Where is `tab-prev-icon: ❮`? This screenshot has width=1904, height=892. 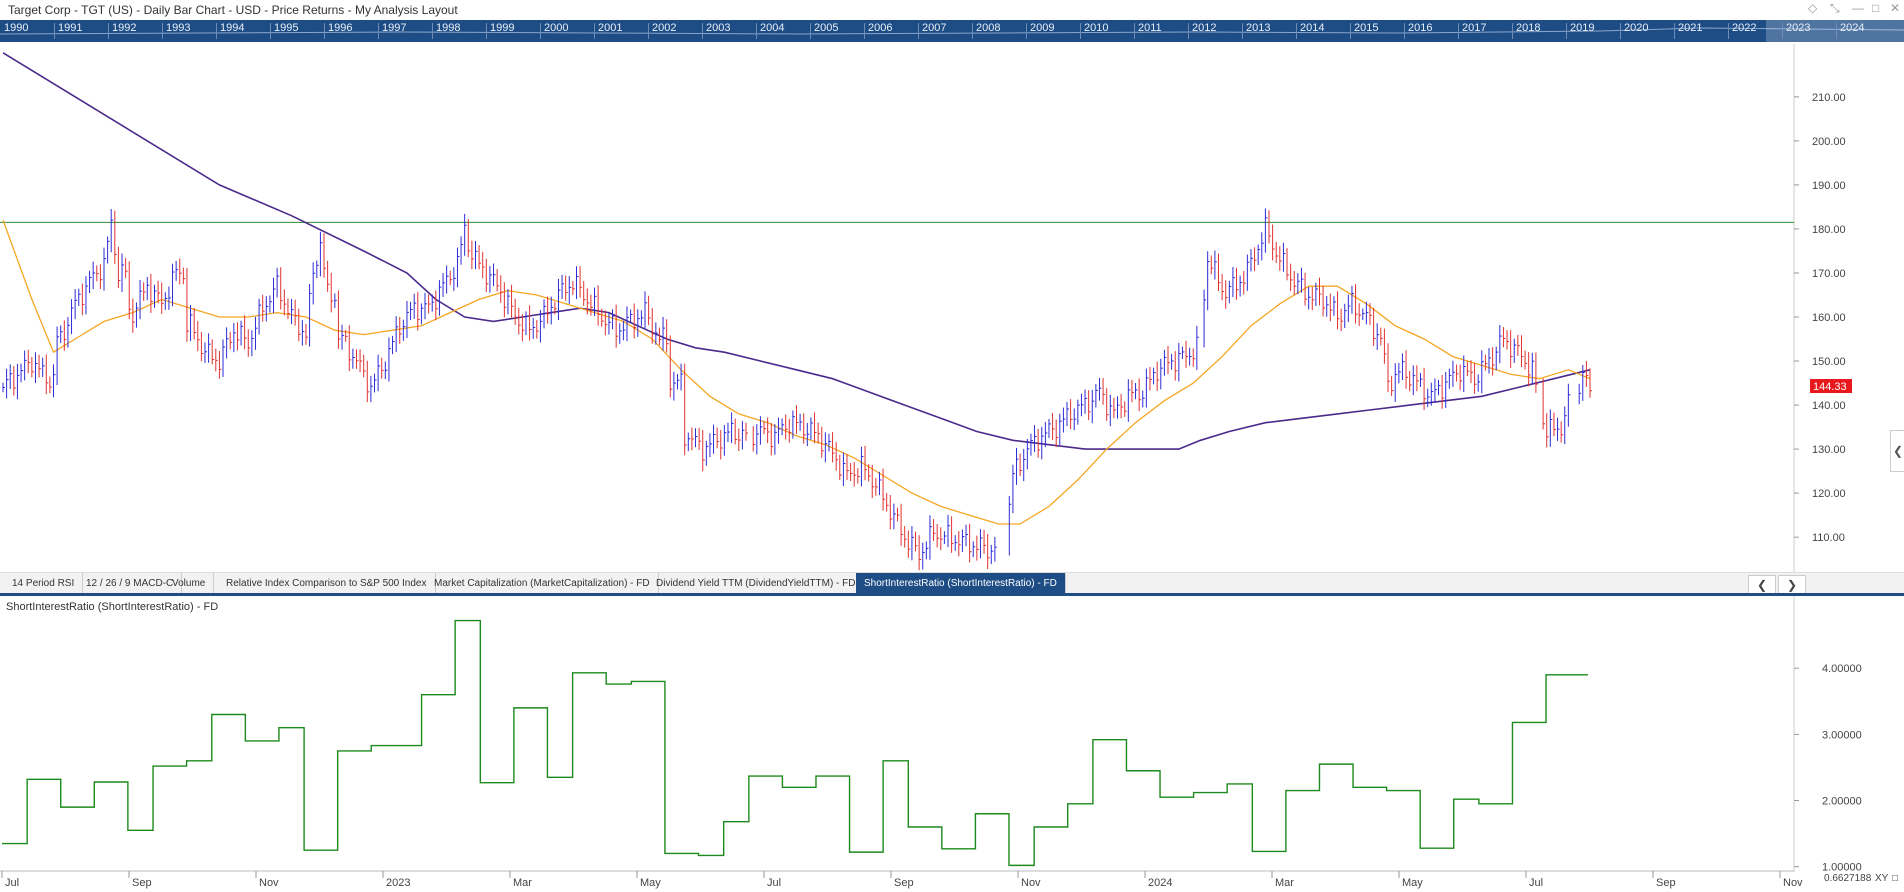 tab-prev-icon: ❮ is located at coordinates (1762, 585).